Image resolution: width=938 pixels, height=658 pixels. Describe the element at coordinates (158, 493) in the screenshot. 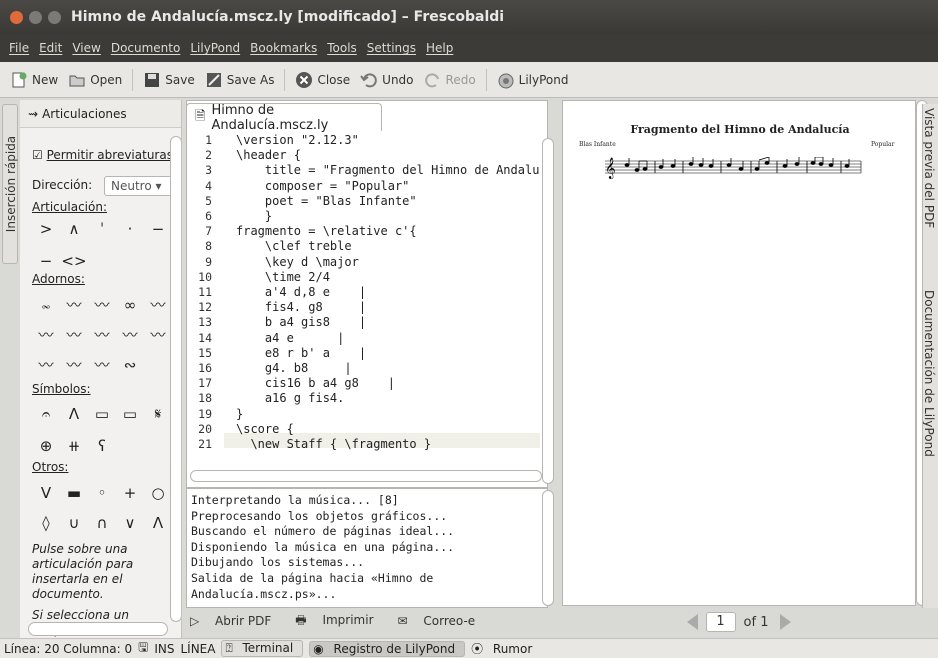

I see `open-icon: ○` at that location.